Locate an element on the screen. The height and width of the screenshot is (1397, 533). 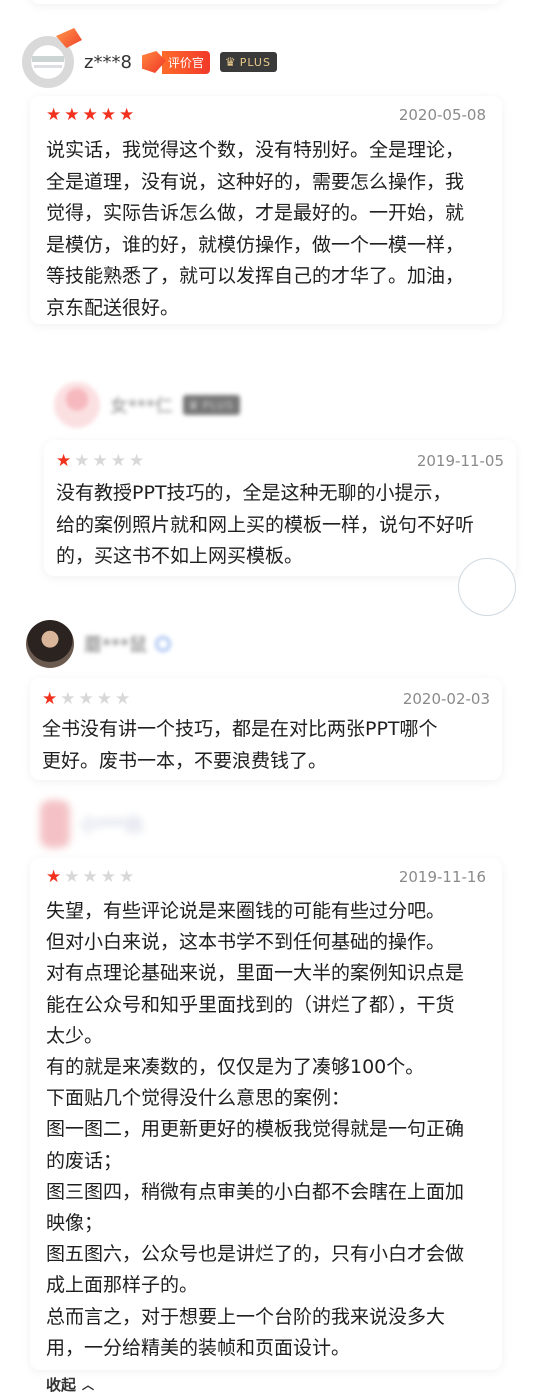
rating-row: ★ ★ ★ ★ ★ 2020-02-03 is located at coordinates (266, 699).